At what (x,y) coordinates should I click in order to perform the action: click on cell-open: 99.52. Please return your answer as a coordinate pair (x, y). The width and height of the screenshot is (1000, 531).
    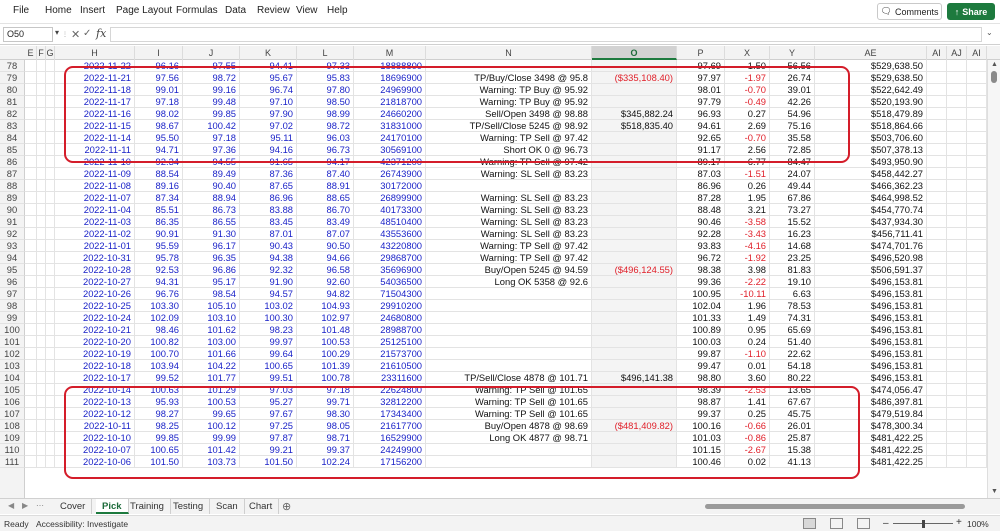
    Looking at the image, I should click on (159, 378).